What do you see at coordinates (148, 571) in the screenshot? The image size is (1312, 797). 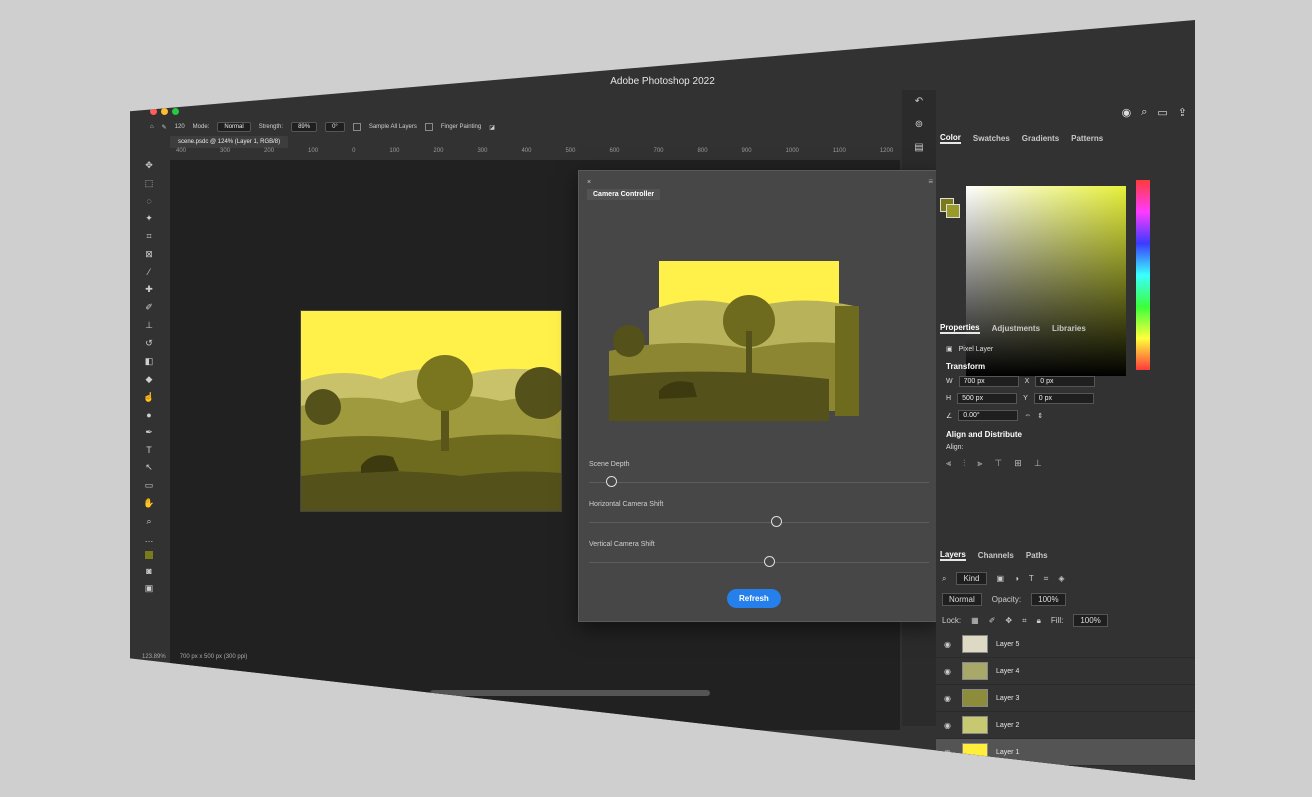 I see `quick-mask-icon: ◙` at bounding box center [148, 571].